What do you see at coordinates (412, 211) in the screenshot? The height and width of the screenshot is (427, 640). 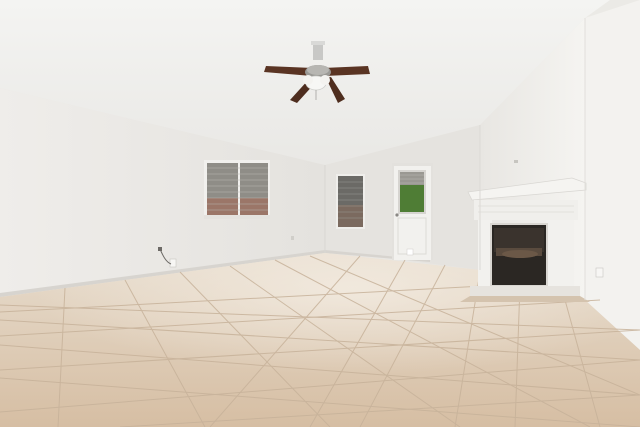 I see `back-door` at bounding box center [412, 211].